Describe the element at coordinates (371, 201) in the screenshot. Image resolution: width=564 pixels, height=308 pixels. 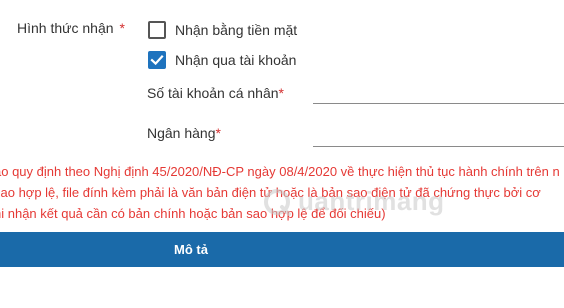
I see `watermark-text: uantrimang` at that location.